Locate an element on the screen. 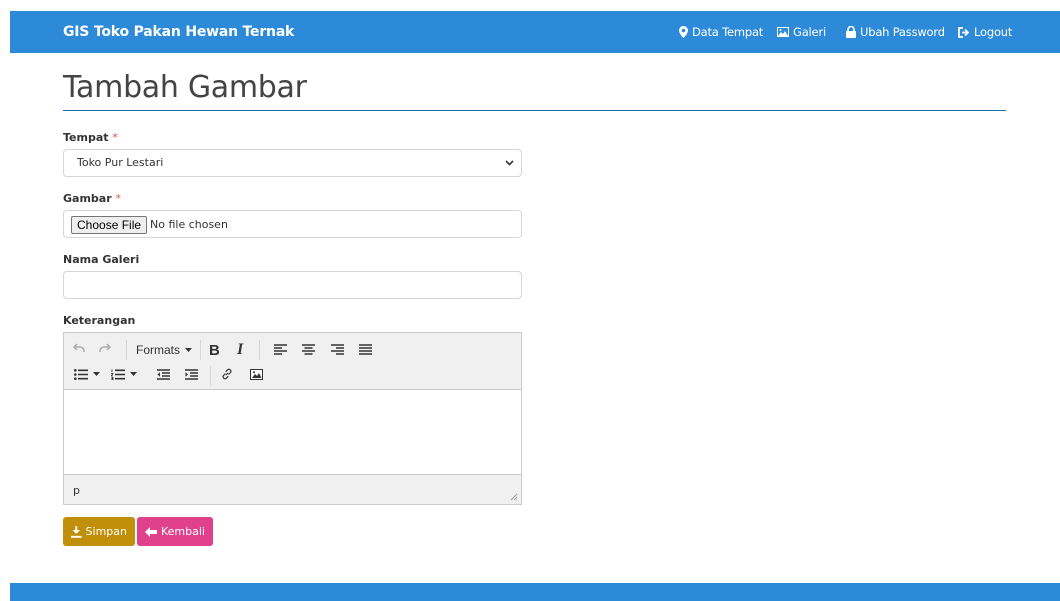 The width and height of the screenshot is (1060, 601). page-title: Tambah Gambar is located at coordinates (185, 87).